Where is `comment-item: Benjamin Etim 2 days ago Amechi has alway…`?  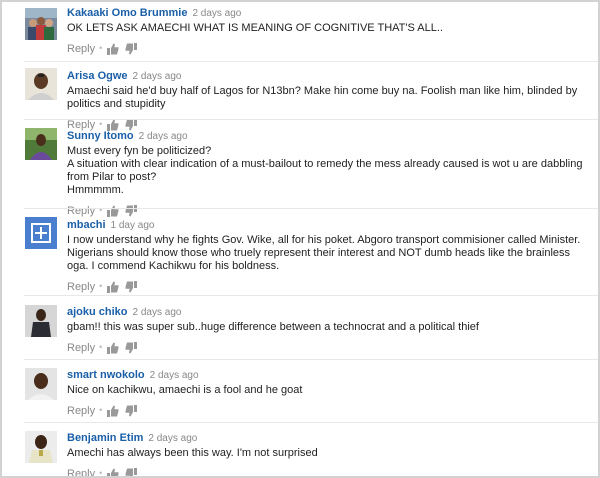
comment-item: Benjamin Etim 2 days ago Amechi has alway… is located at coordinates (300, 451).